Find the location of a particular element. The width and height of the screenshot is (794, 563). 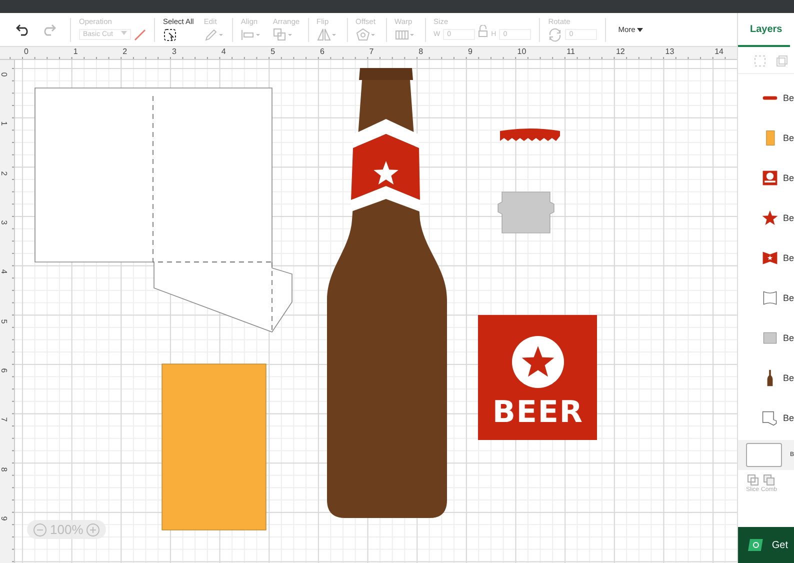

ruler-number: 13 is located at coordinates (669, 51).